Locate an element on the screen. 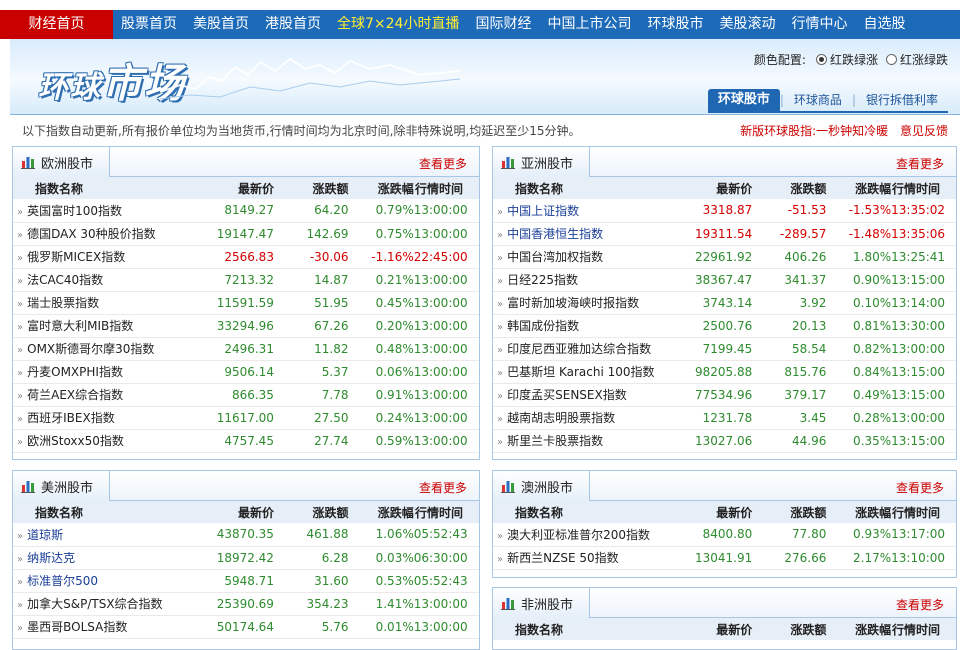 Image resolution: width=960 pixels, height=650 pixels. quote-time: 13:15:00 is located at coordinates (923, 441).